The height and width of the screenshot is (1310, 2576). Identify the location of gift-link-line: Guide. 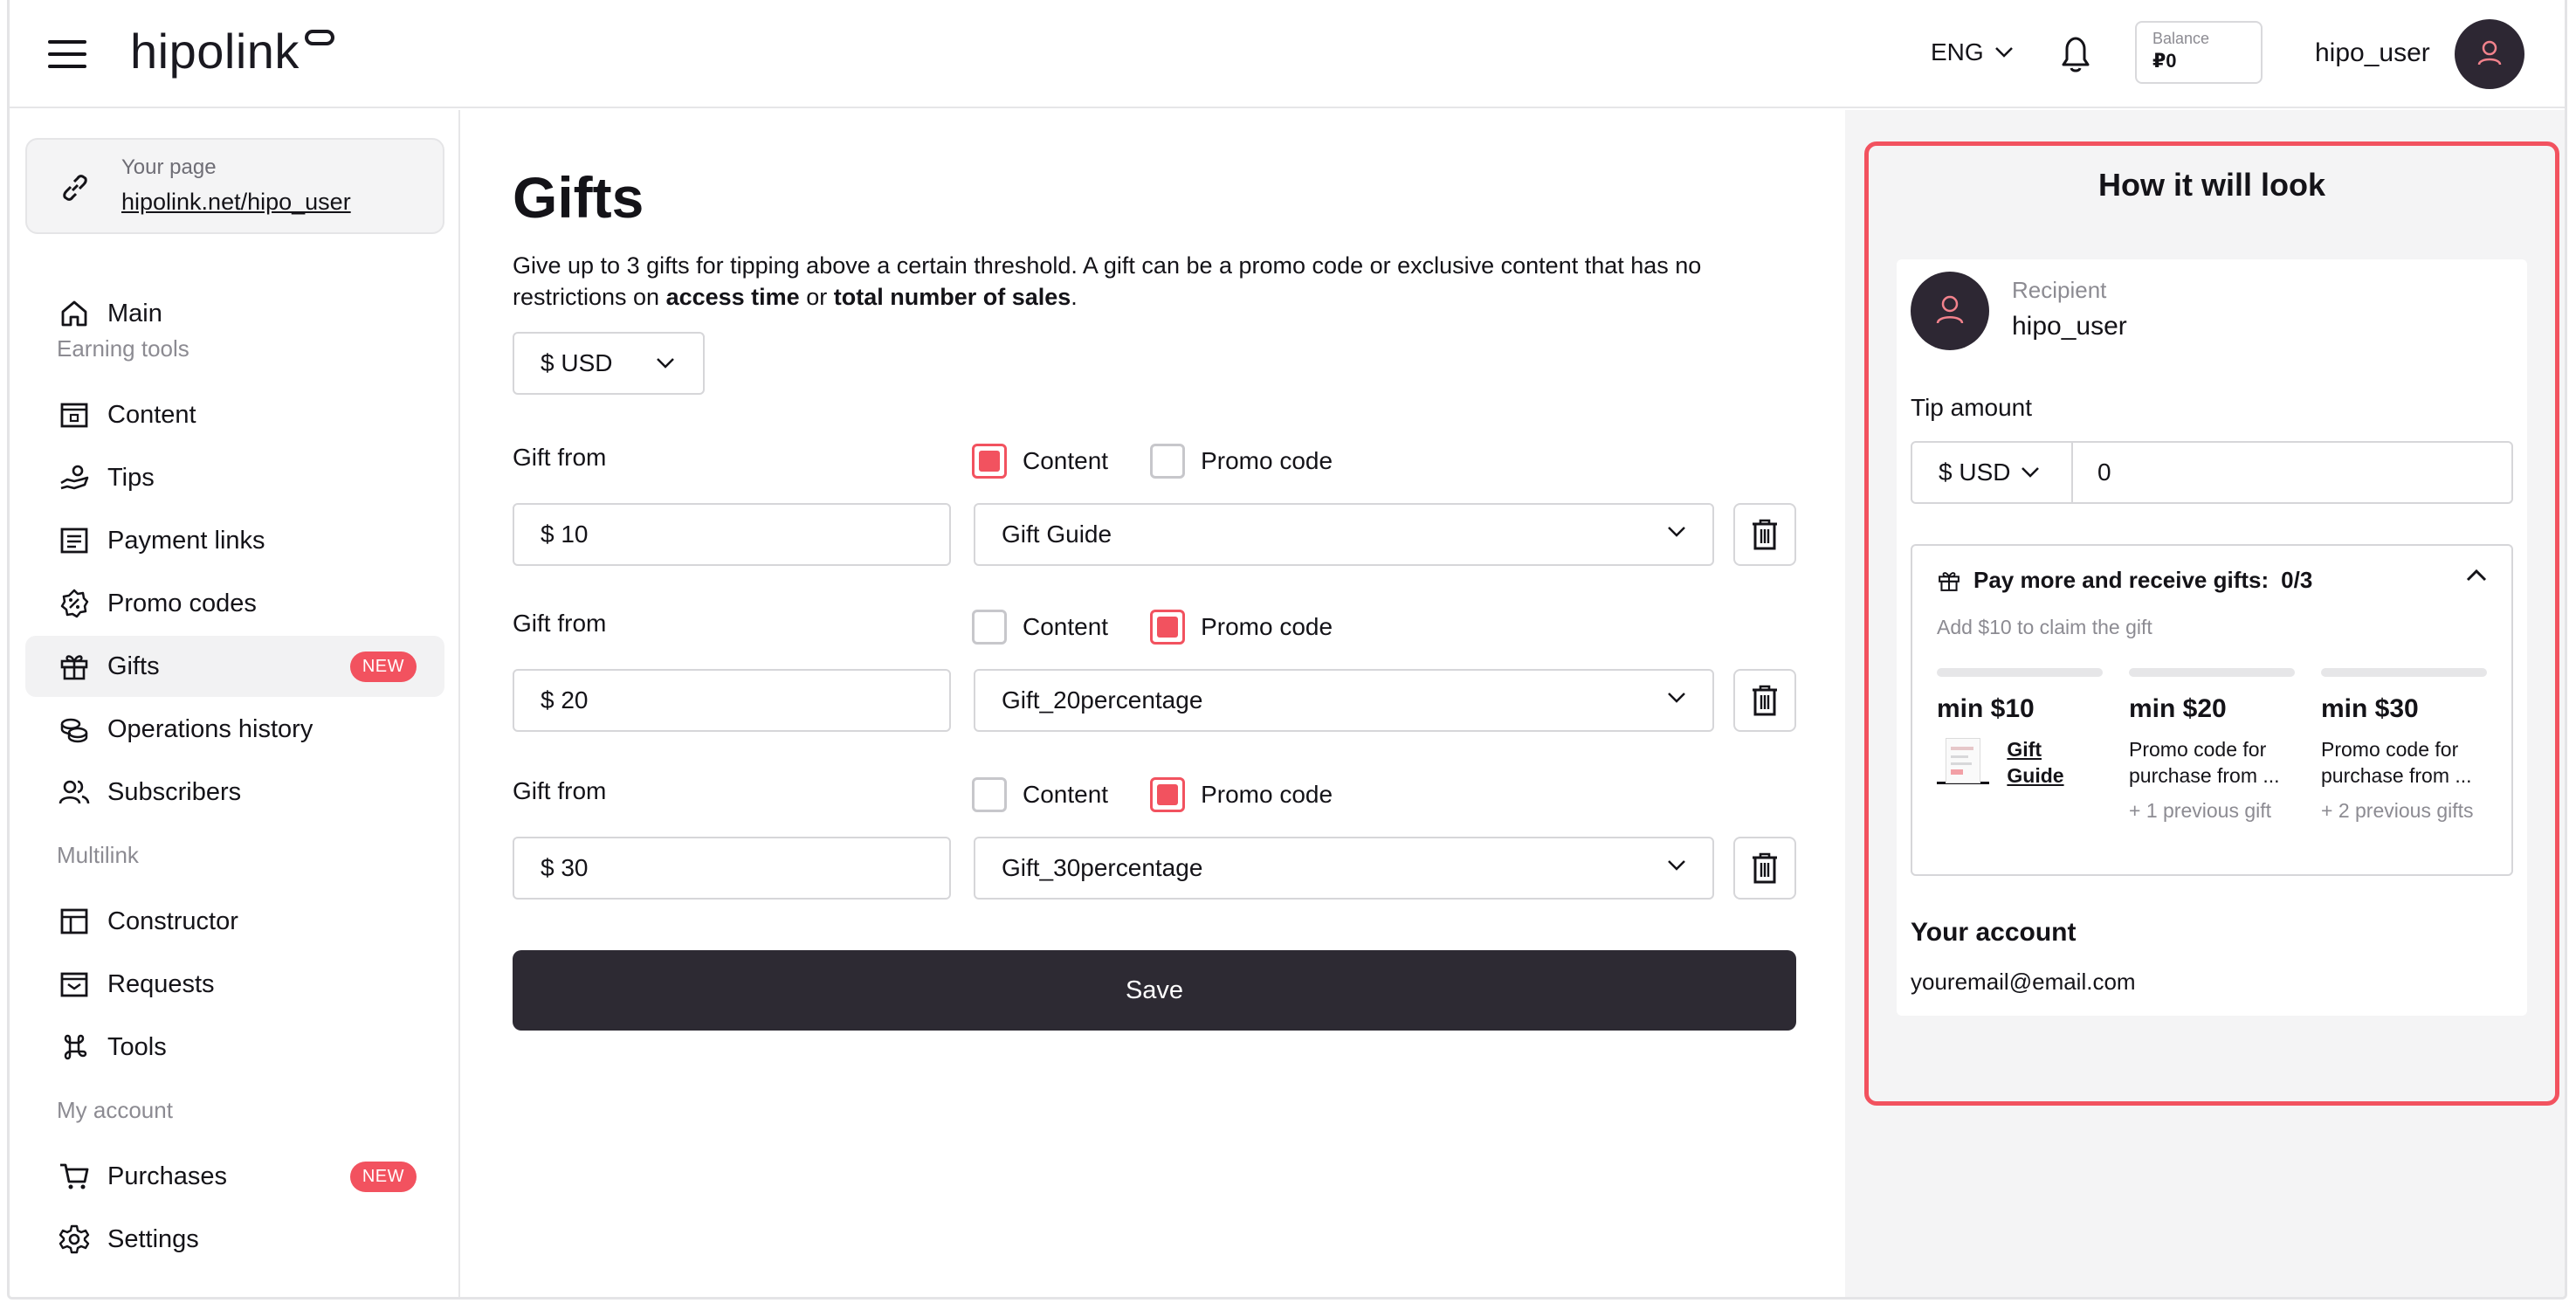
(2035, 775).